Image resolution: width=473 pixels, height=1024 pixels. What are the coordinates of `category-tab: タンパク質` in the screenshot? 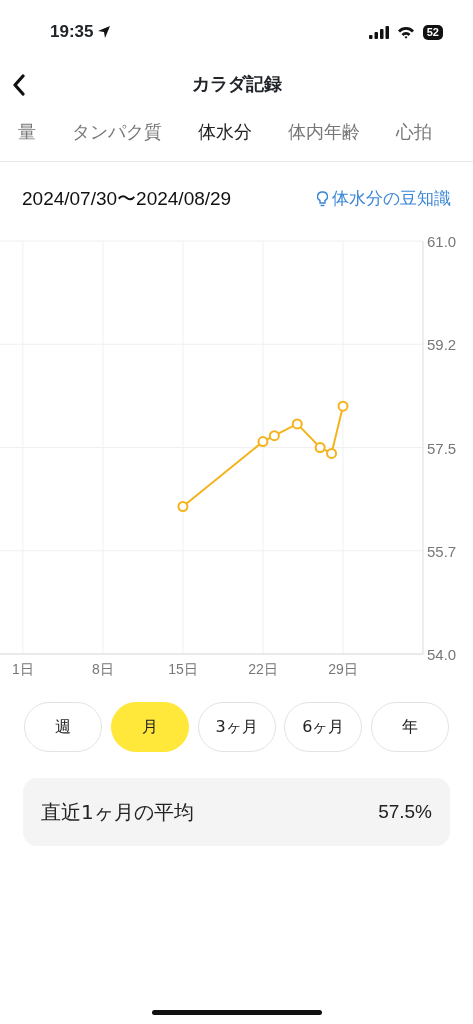 It's located at (117, 131).